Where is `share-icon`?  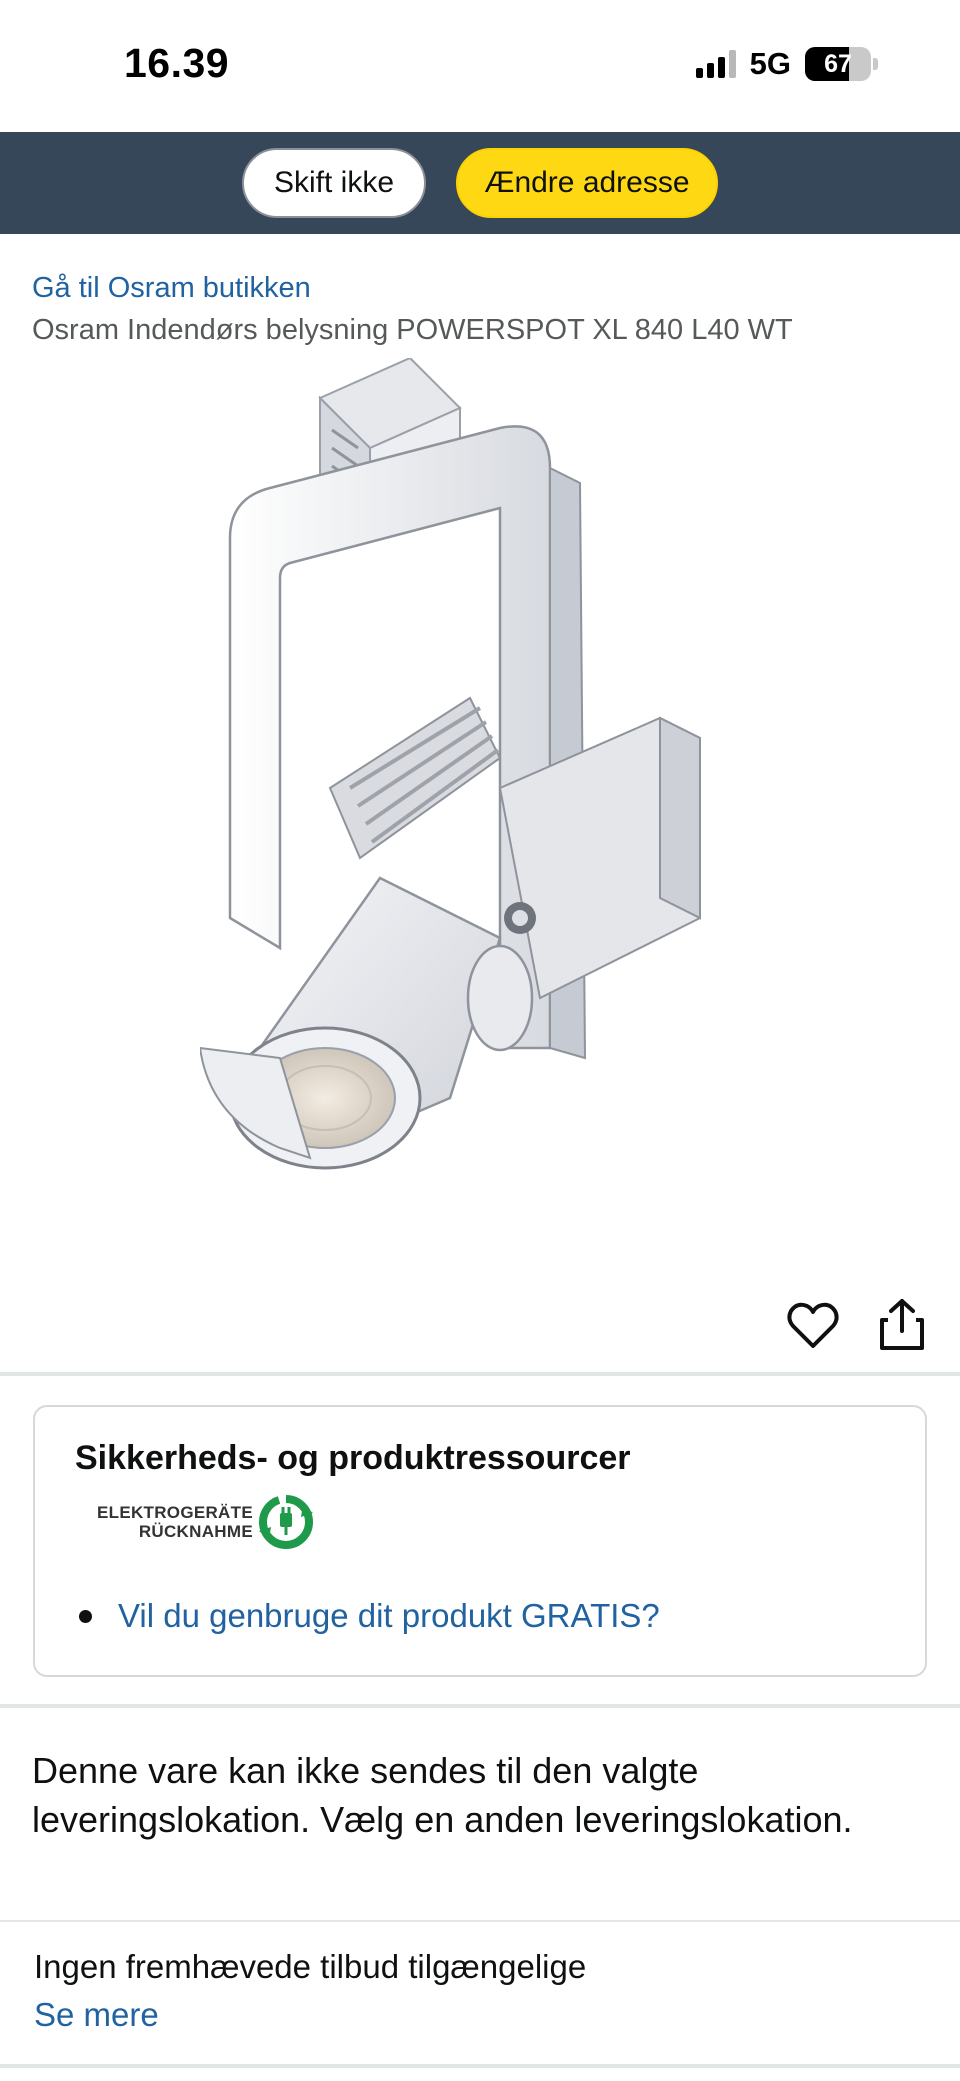 share-icon is located at coordinates (902, 1325).